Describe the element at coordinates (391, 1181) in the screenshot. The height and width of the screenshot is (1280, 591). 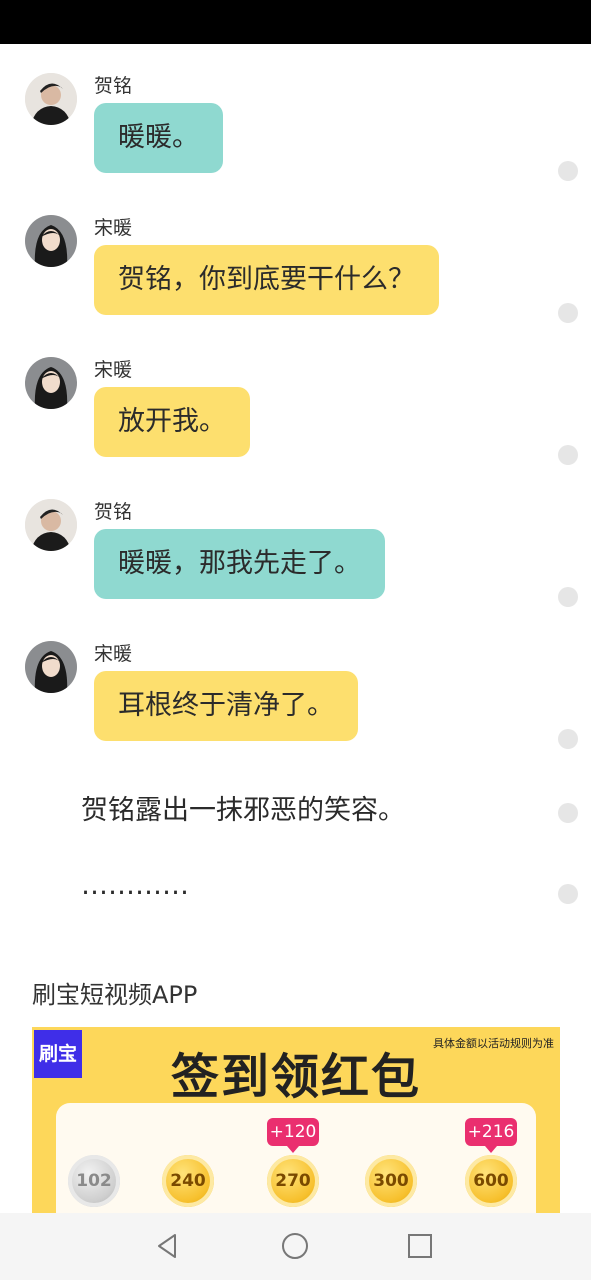
I see `coin-day-4: 300` at that location.